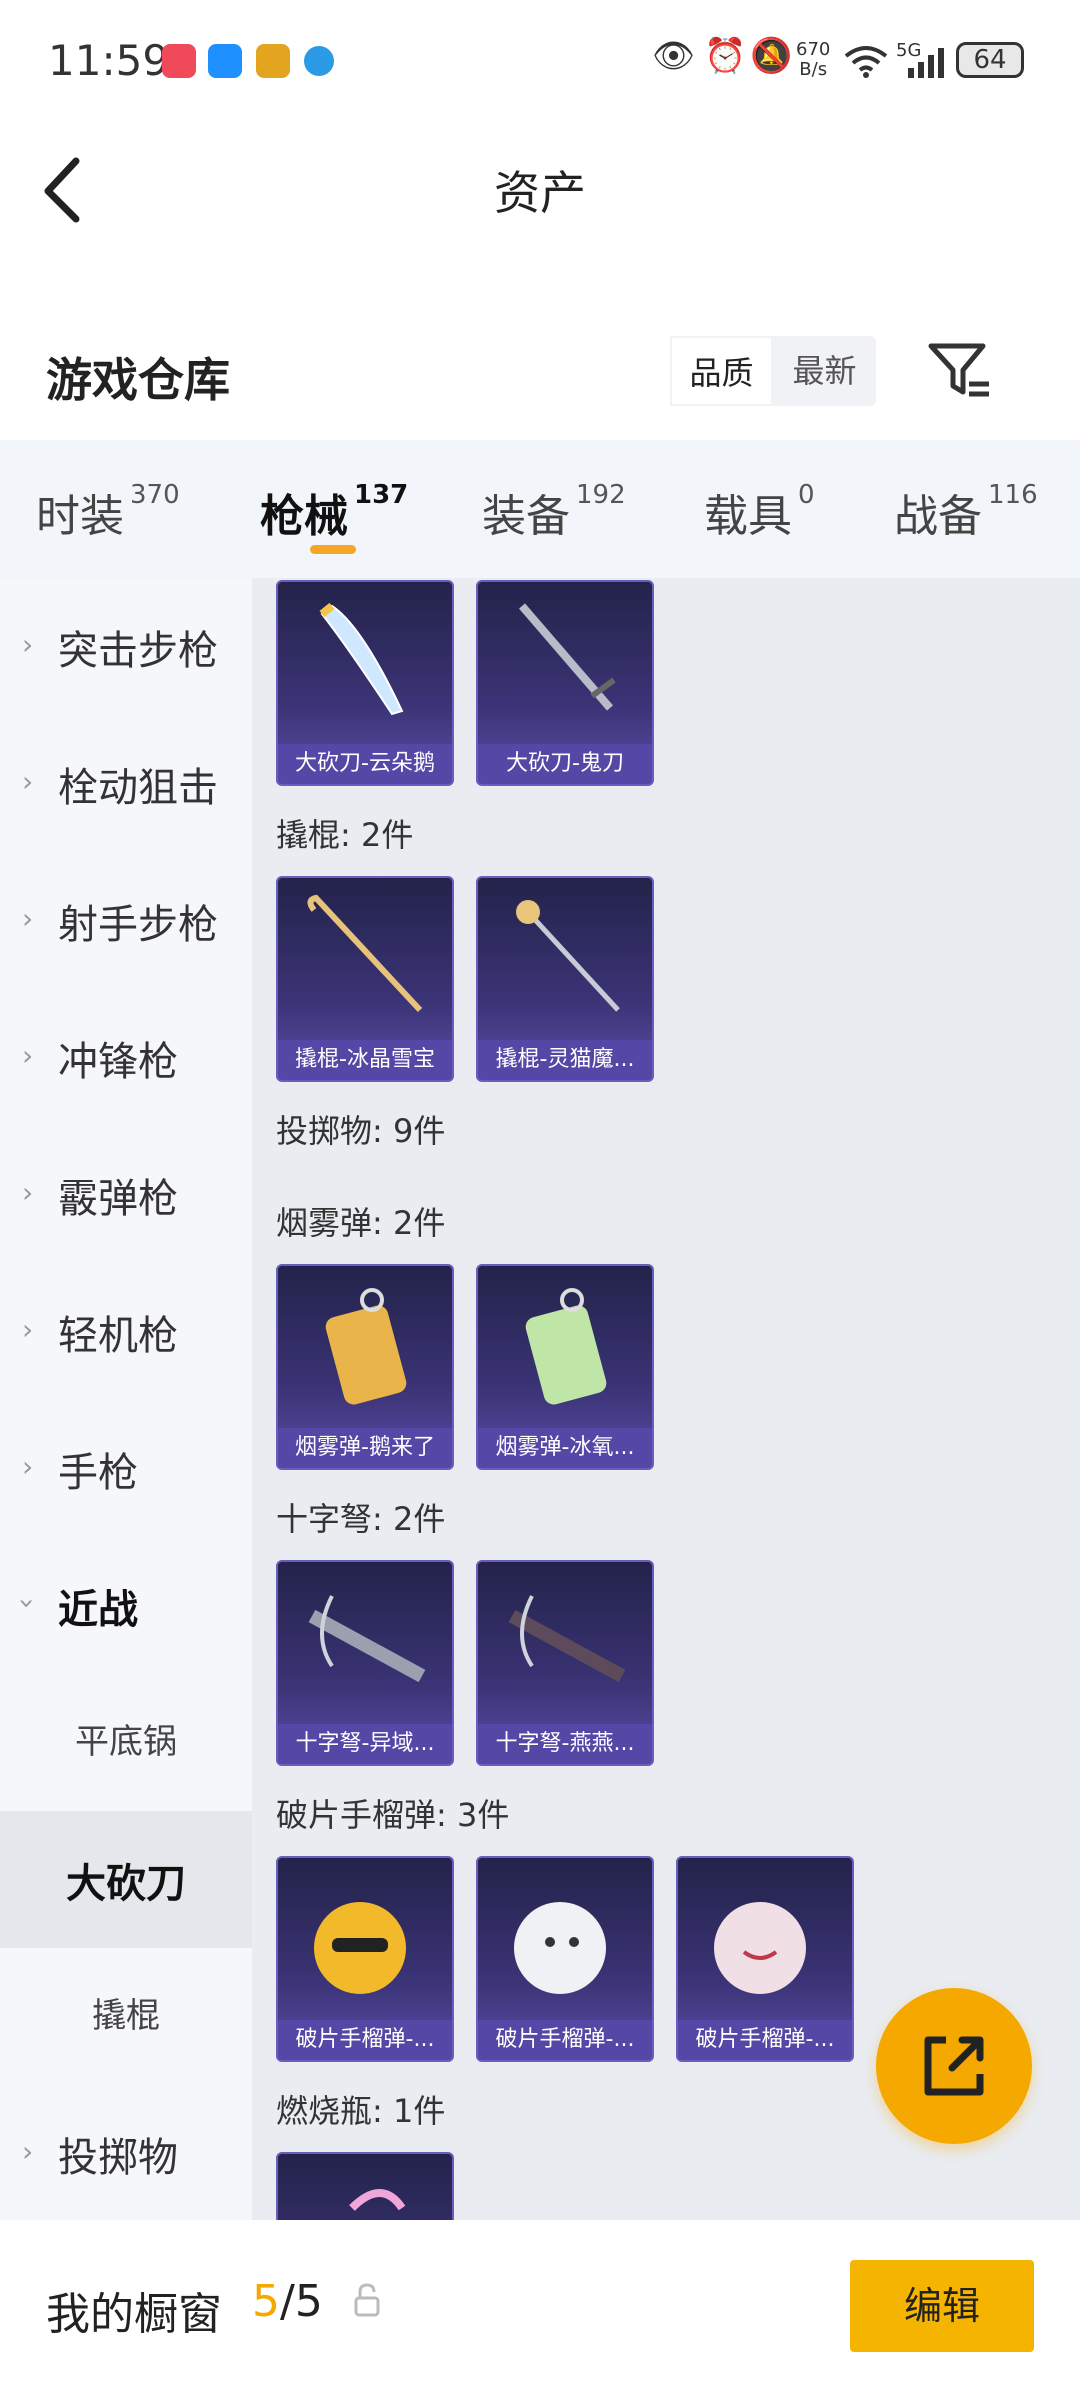 The image size is (1080, 2382). What do you see at coordinates (126, 646) in the screenshot?
I see `sidebar-item-assault-rifle: › 突击步枪` at bounding box center [126, 646].